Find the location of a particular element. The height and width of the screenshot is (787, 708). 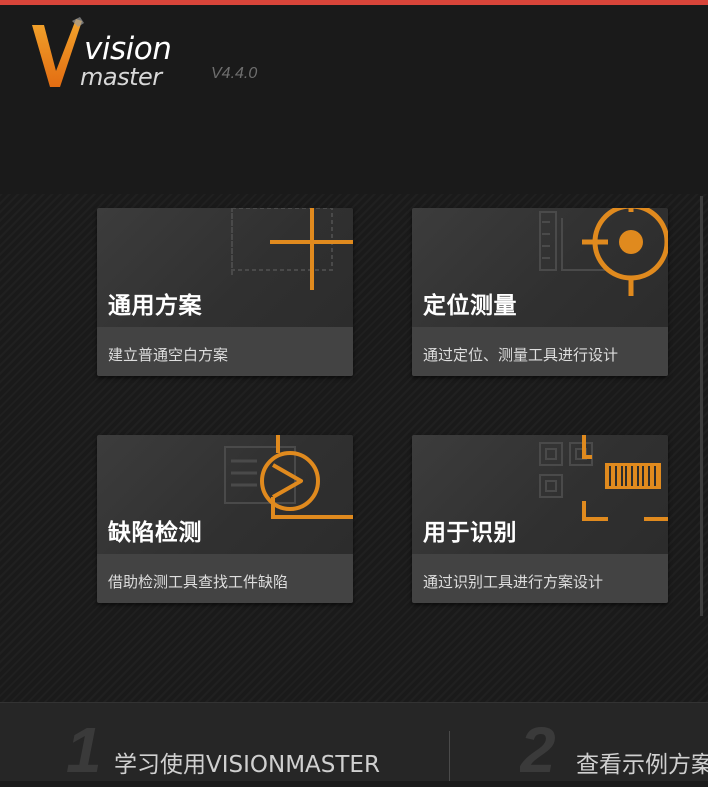

card-title: 定位测量 is located at coordinates (470, 306).